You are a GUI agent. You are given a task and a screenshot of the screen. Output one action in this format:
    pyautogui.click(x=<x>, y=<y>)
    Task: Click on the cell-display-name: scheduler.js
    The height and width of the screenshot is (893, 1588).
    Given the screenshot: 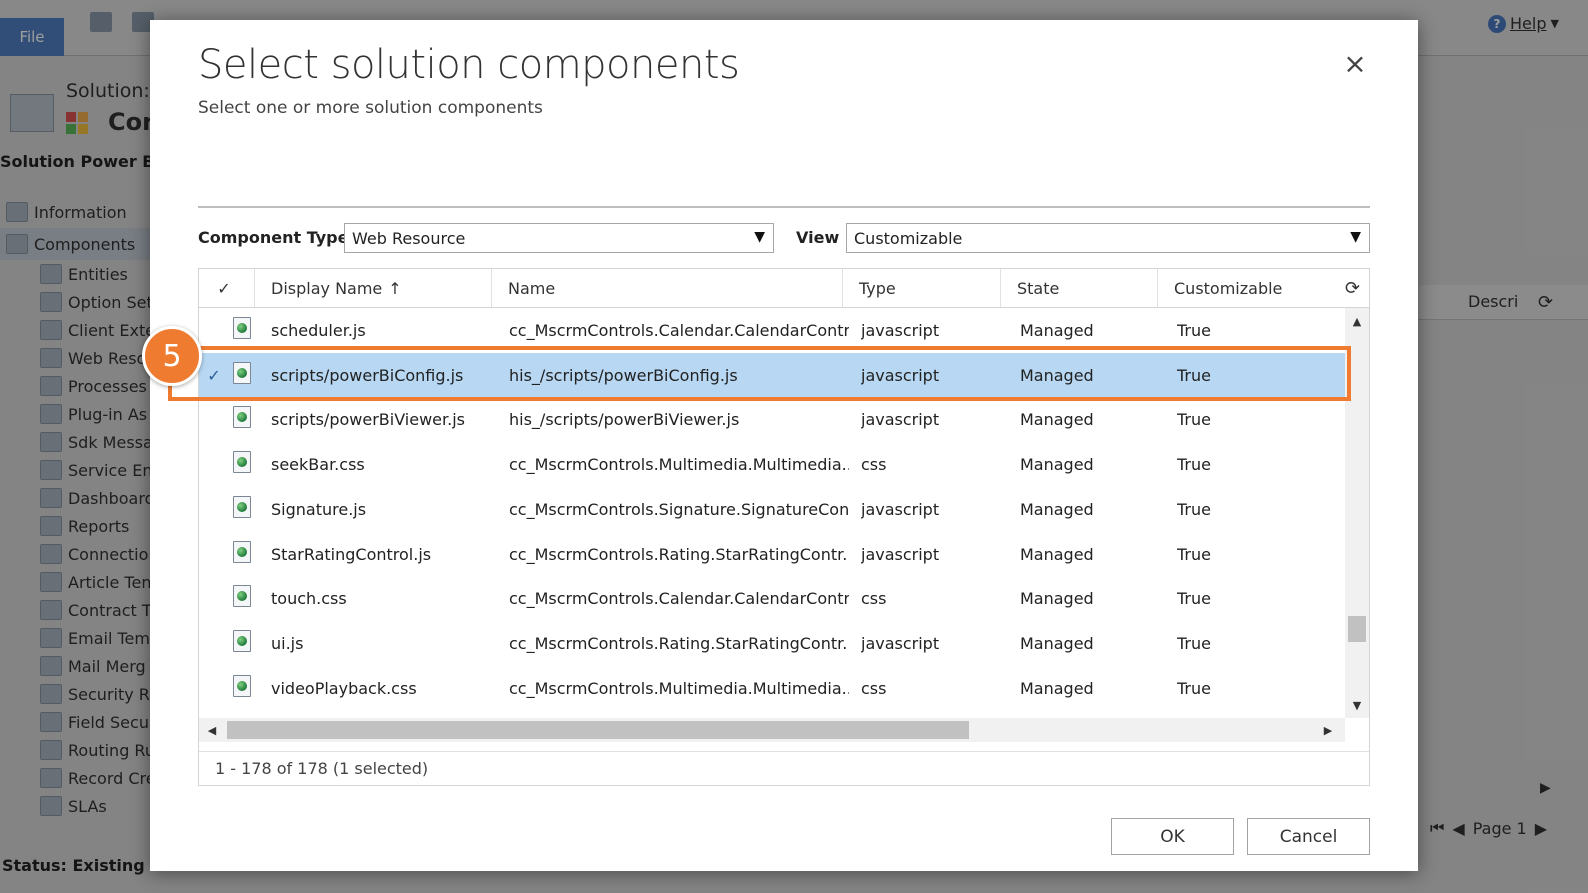 What is the action you would take?
    pyautogui.click(x=318, y=330)
    